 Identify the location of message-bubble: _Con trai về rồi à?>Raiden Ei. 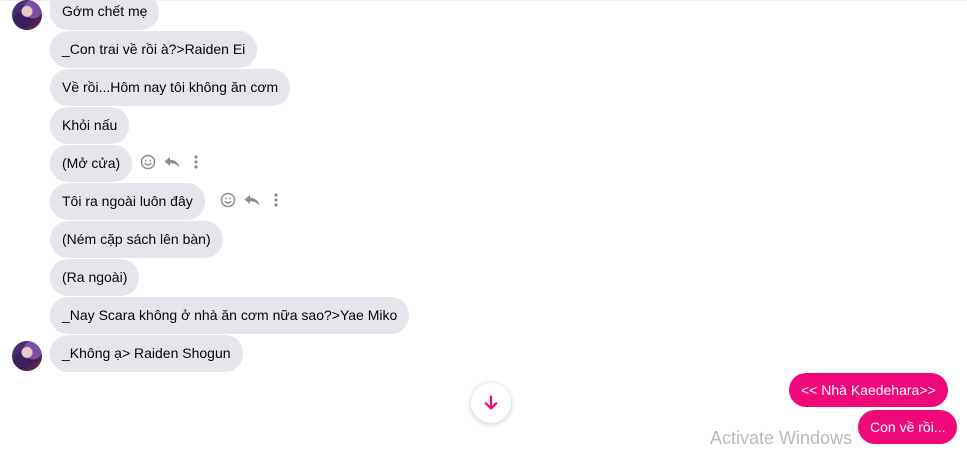
(154, 49).